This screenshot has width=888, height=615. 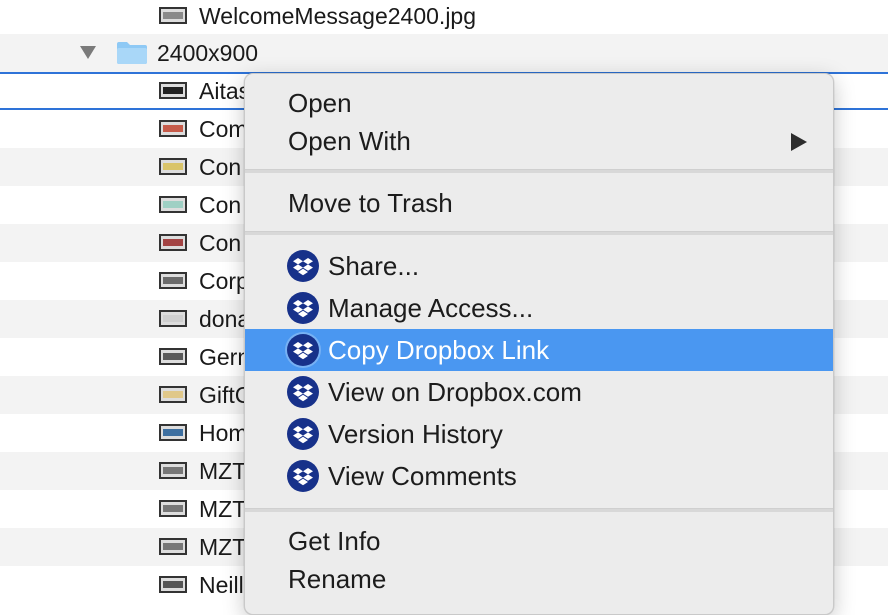 What do you see at coordinates (539, 434) in the screenshot?
I see `menu-item-dropbox-version-history: Version History` at bounding box center [539, 434].